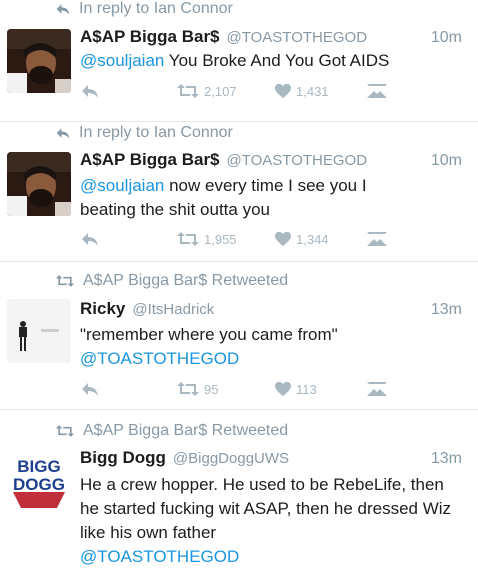  Describe the element at coordinates (123, 458) in the screenshot. I see `display-name: Bigg Dogg` at that location.